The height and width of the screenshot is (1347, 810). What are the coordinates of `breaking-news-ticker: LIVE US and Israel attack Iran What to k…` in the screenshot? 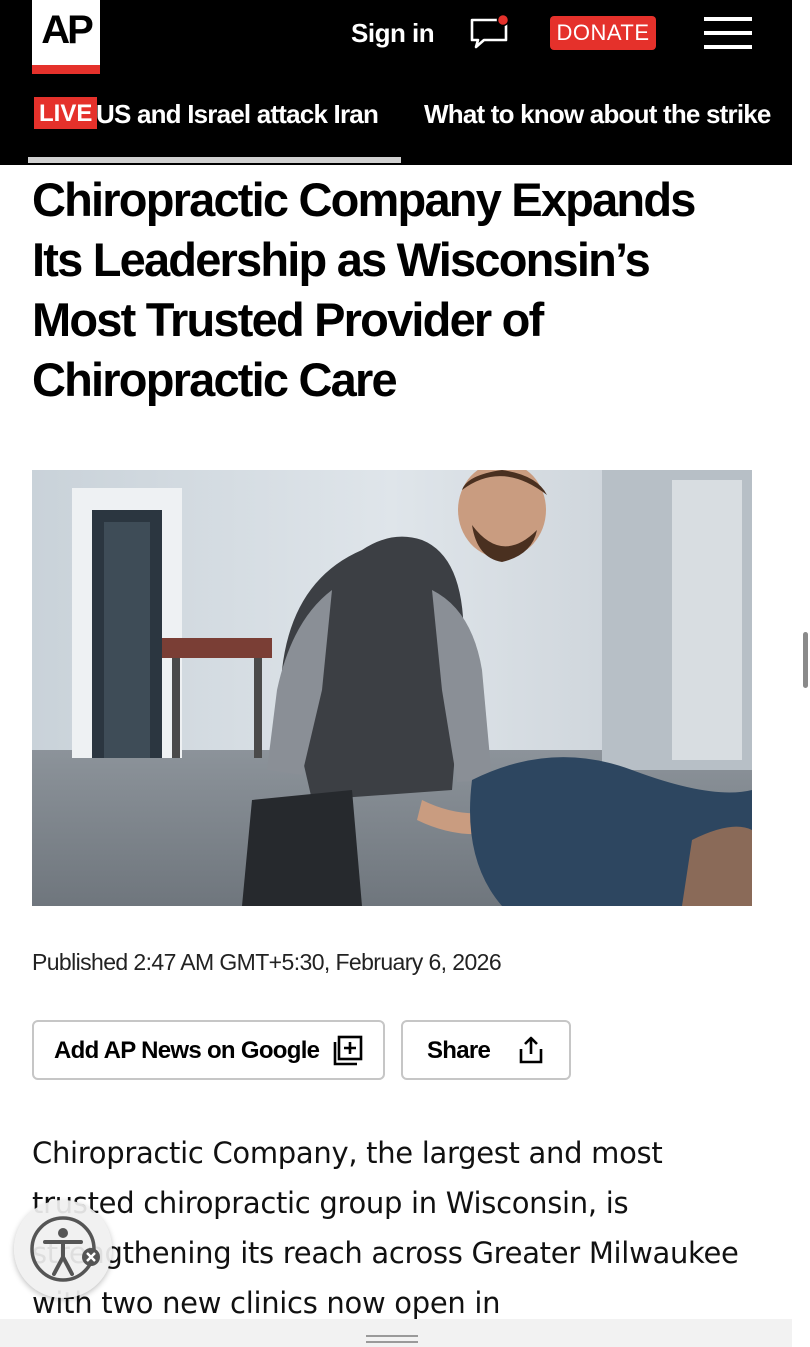 It's located at (412, 114).